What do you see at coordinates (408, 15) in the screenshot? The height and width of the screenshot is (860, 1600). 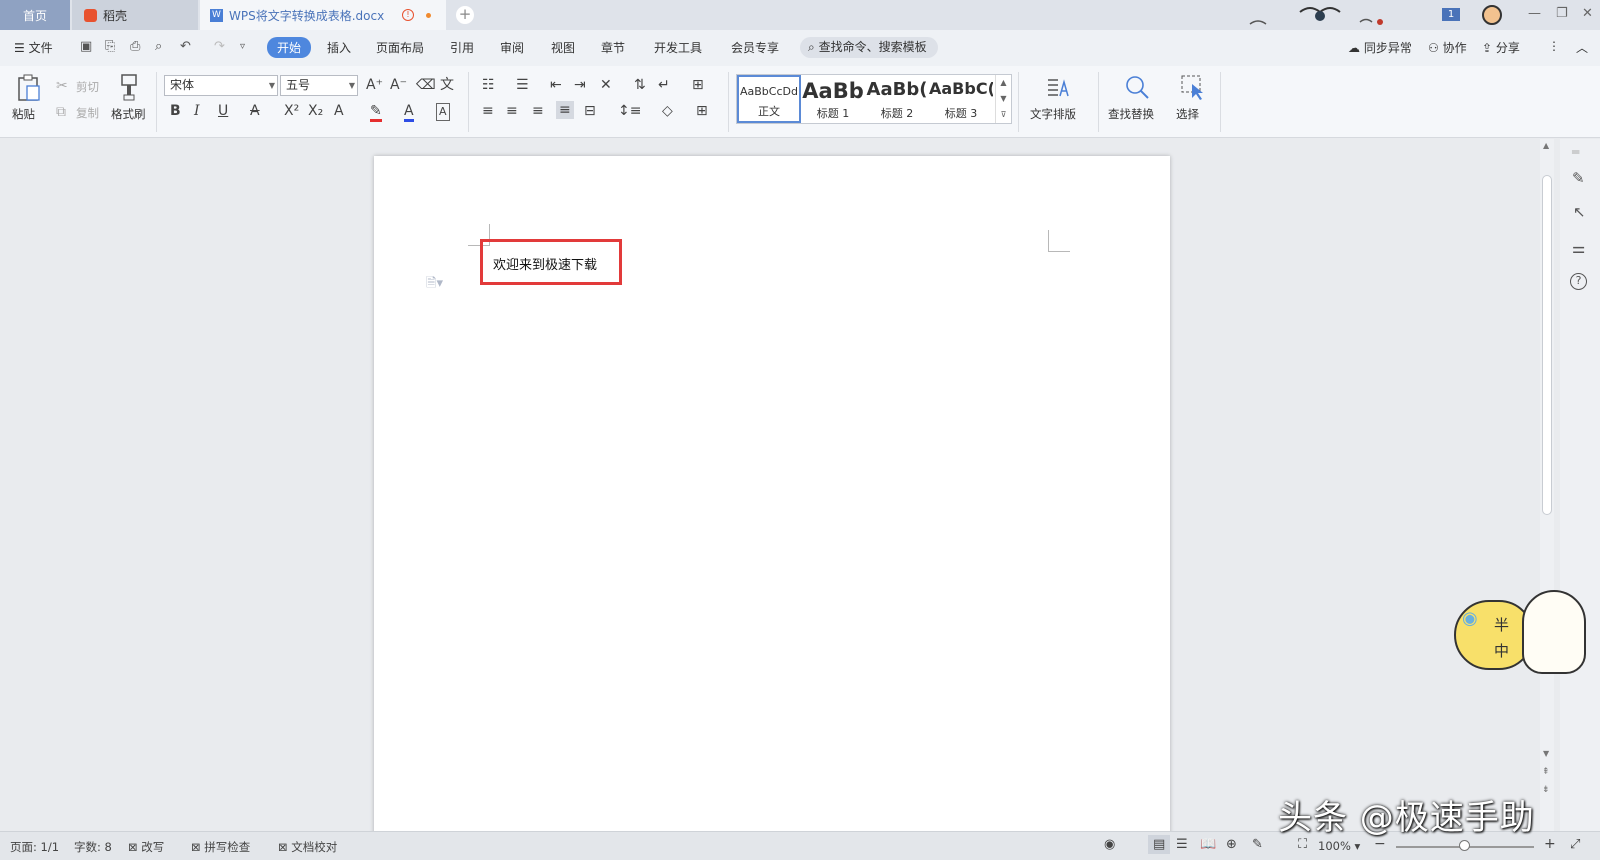 I see `warning-icon: !` at bounding box center [408, 15].